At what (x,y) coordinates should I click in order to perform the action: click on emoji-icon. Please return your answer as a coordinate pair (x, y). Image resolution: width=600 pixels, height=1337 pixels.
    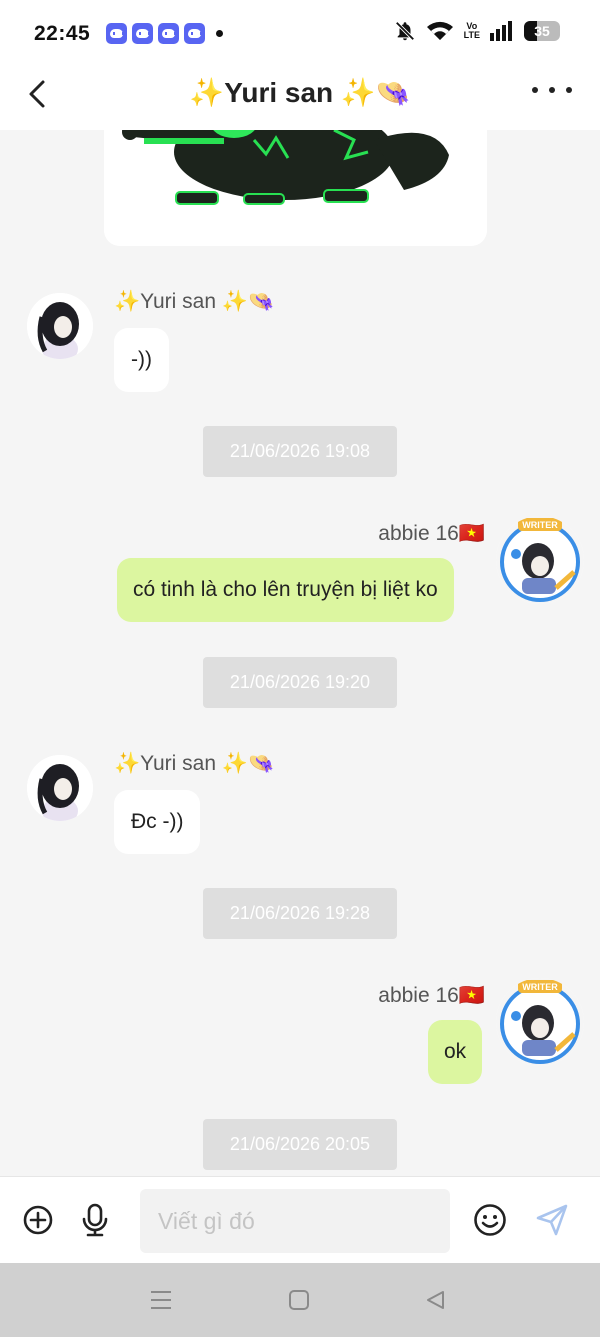
    Looking at the image, I should click on (490, 1220).